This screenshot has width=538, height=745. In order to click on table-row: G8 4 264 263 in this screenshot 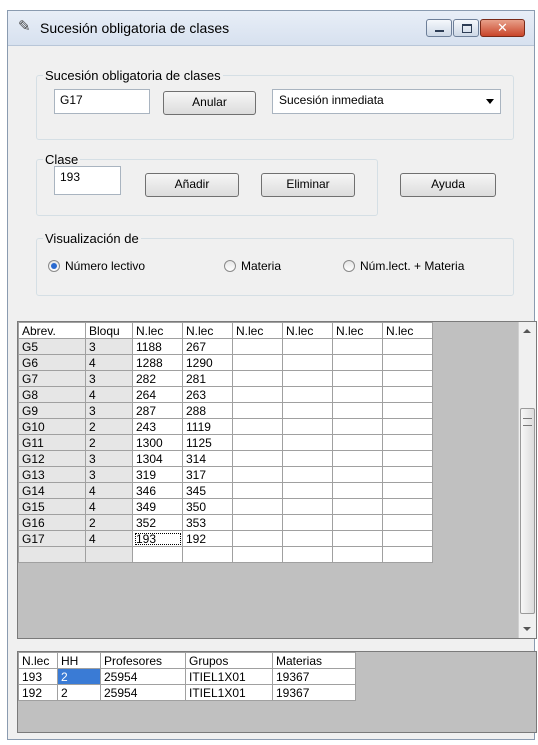, I will do `click(225, 394)`.